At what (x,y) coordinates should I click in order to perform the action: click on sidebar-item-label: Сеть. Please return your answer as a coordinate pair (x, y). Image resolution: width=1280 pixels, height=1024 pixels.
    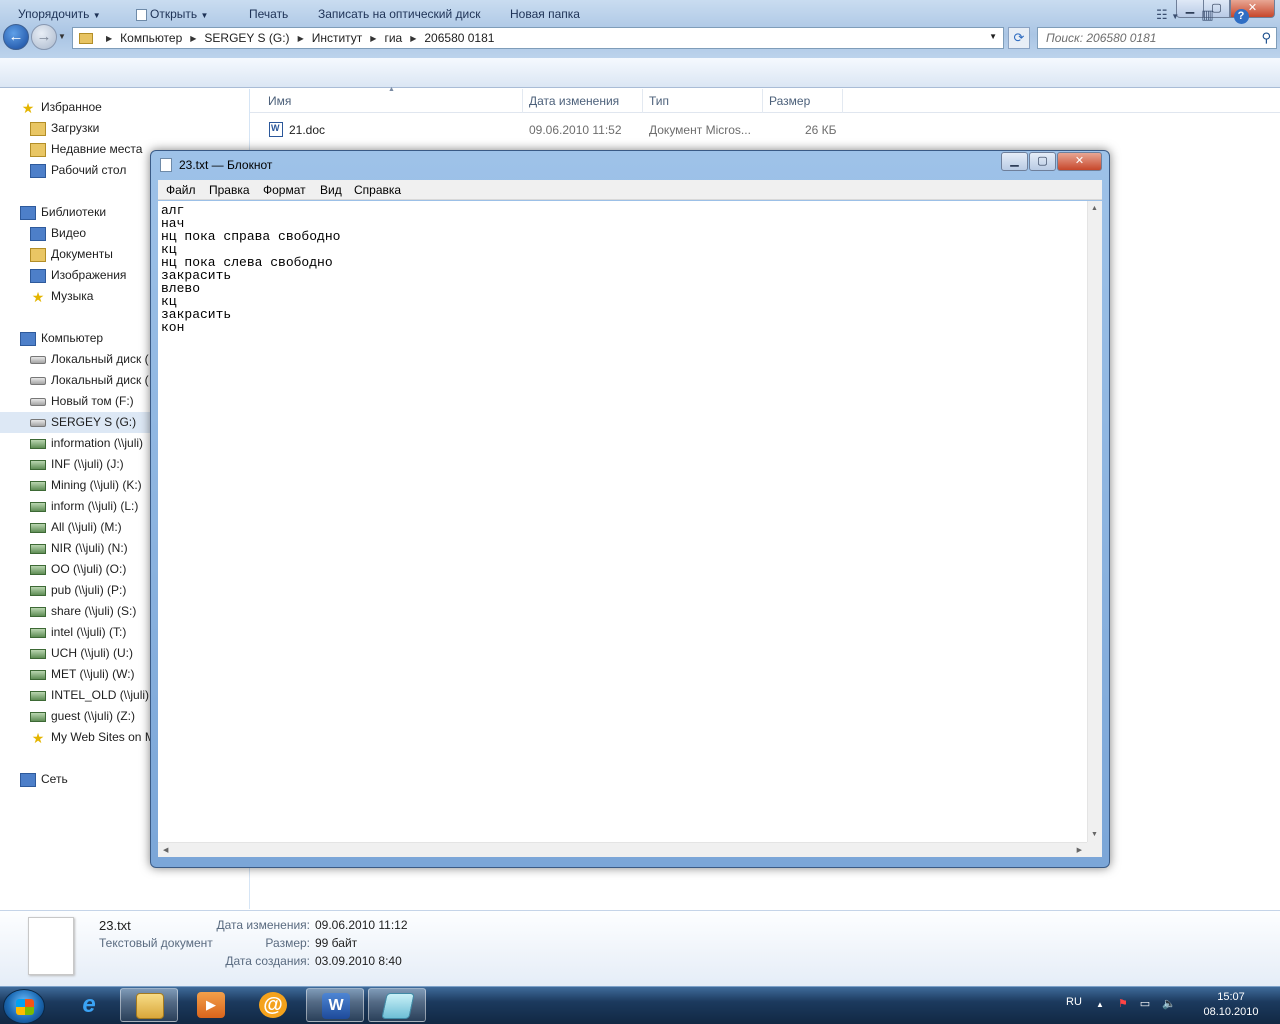
    Looking at the image, I should click on (54, 779).